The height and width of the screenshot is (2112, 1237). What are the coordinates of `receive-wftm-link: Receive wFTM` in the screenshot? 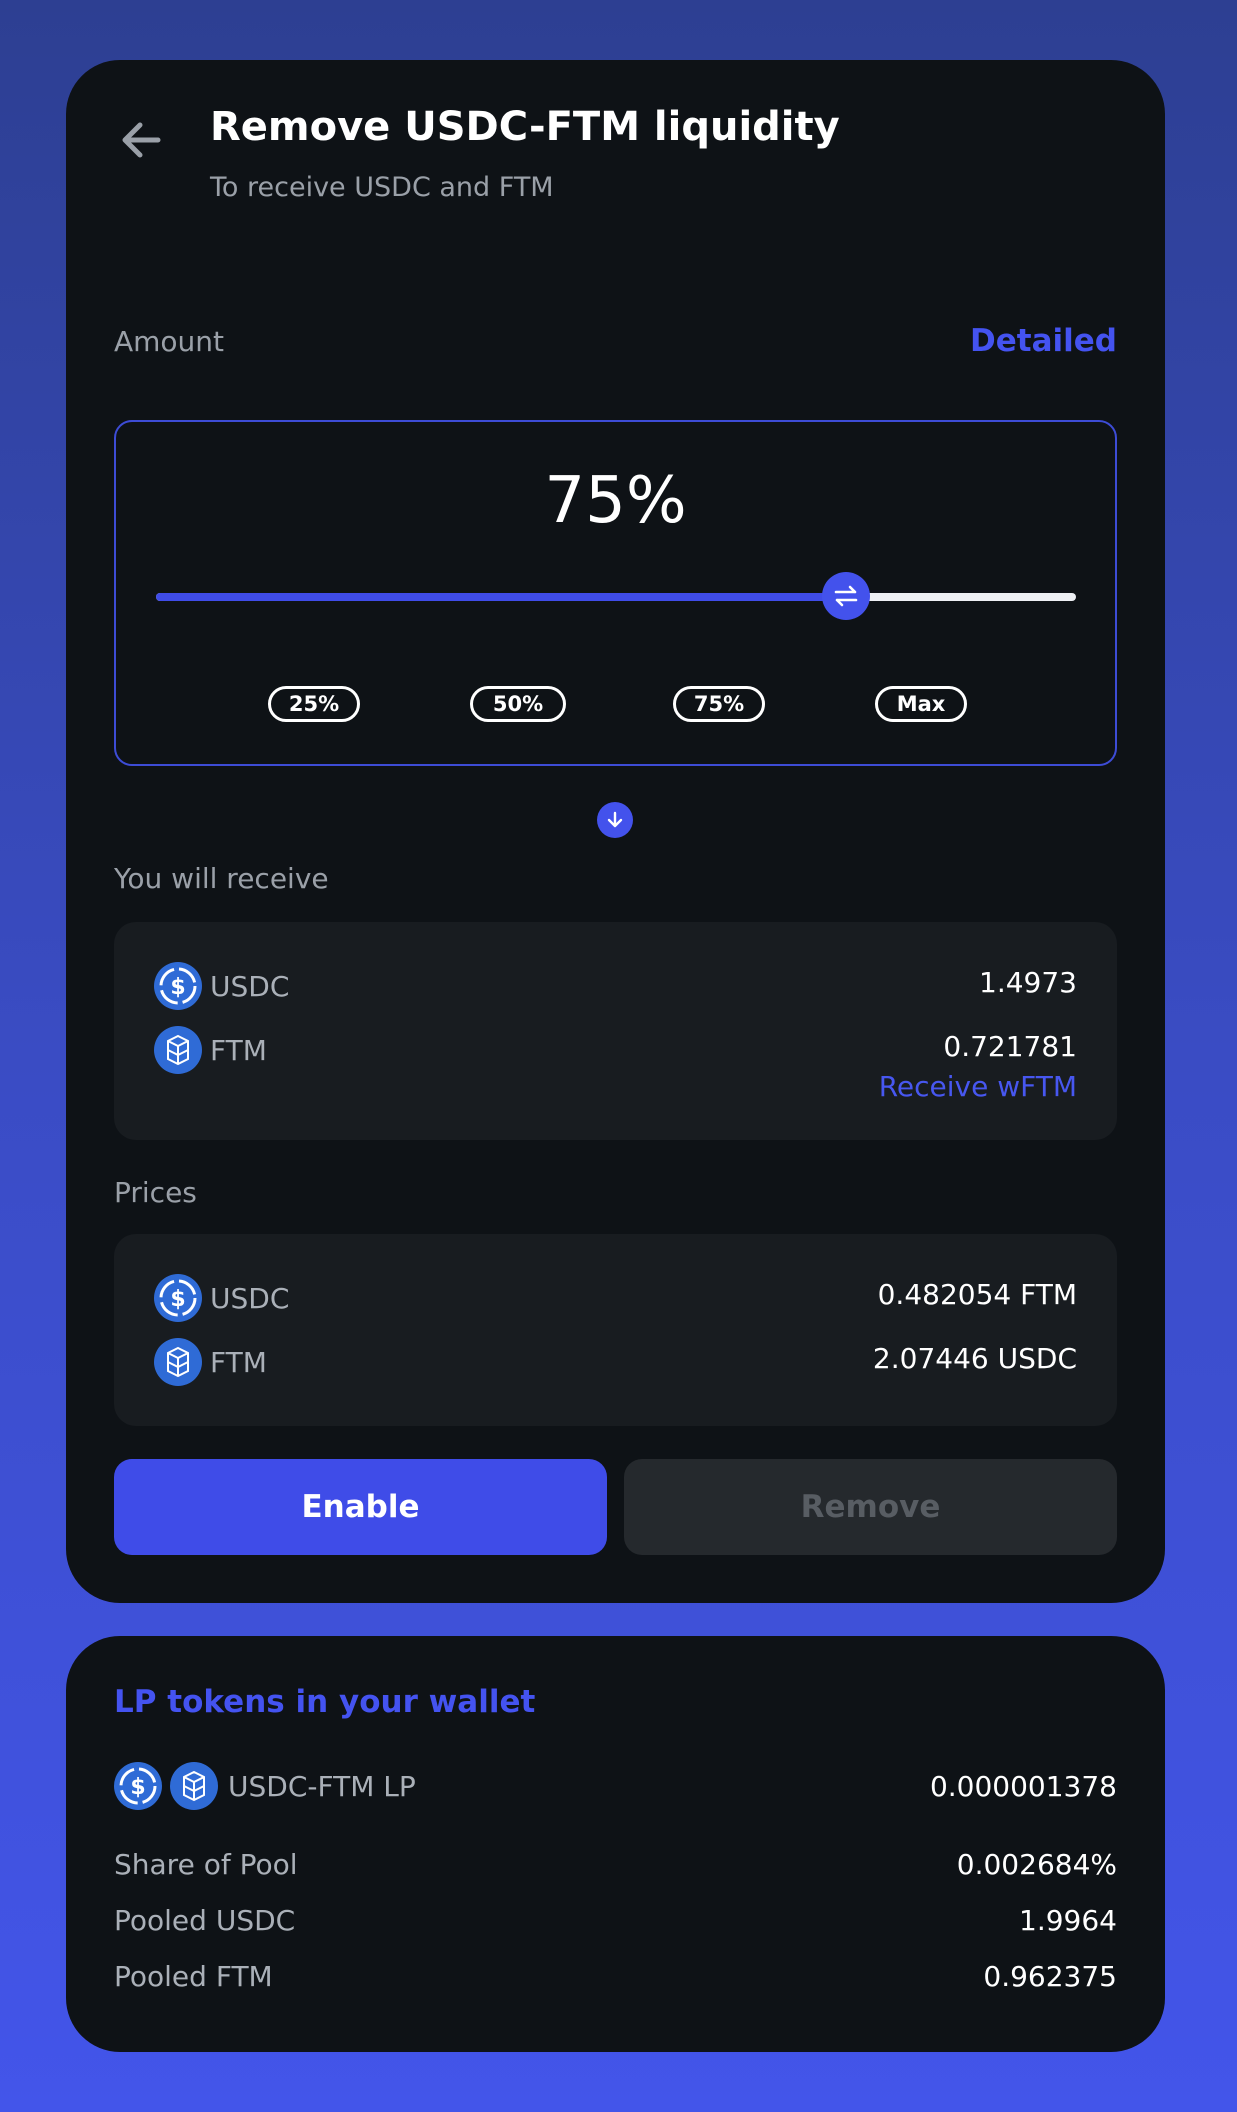 It's located at (978, 1086).